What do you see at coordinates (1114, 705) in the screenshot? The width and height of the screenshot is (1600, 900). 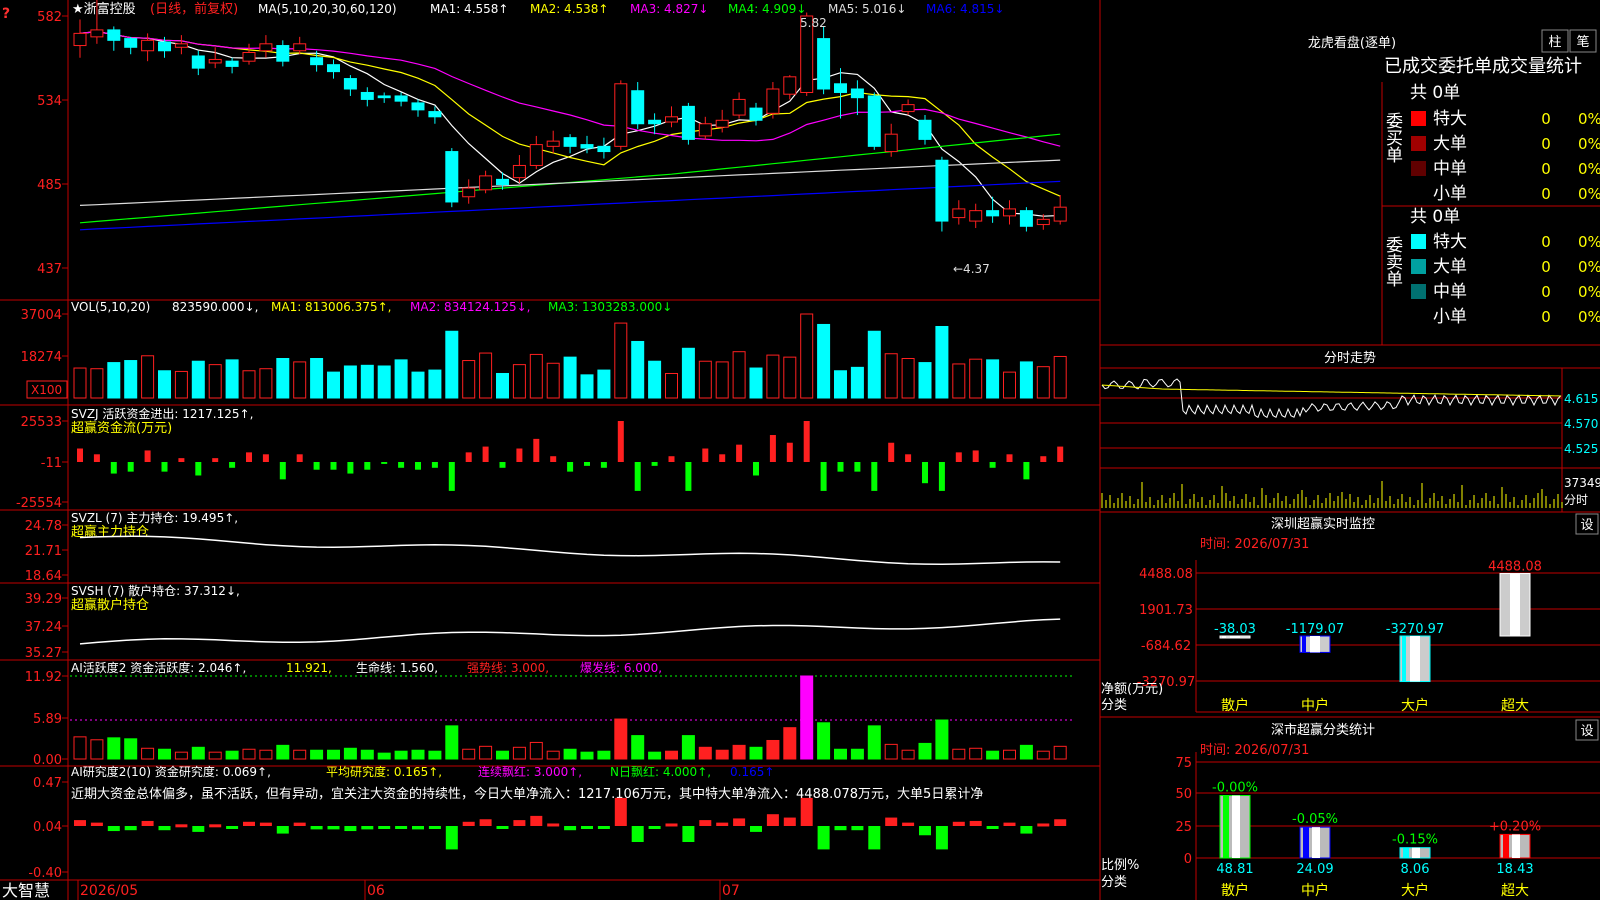 I see `monitor-cat-label: 分类` at bounding box center [1114, 705].